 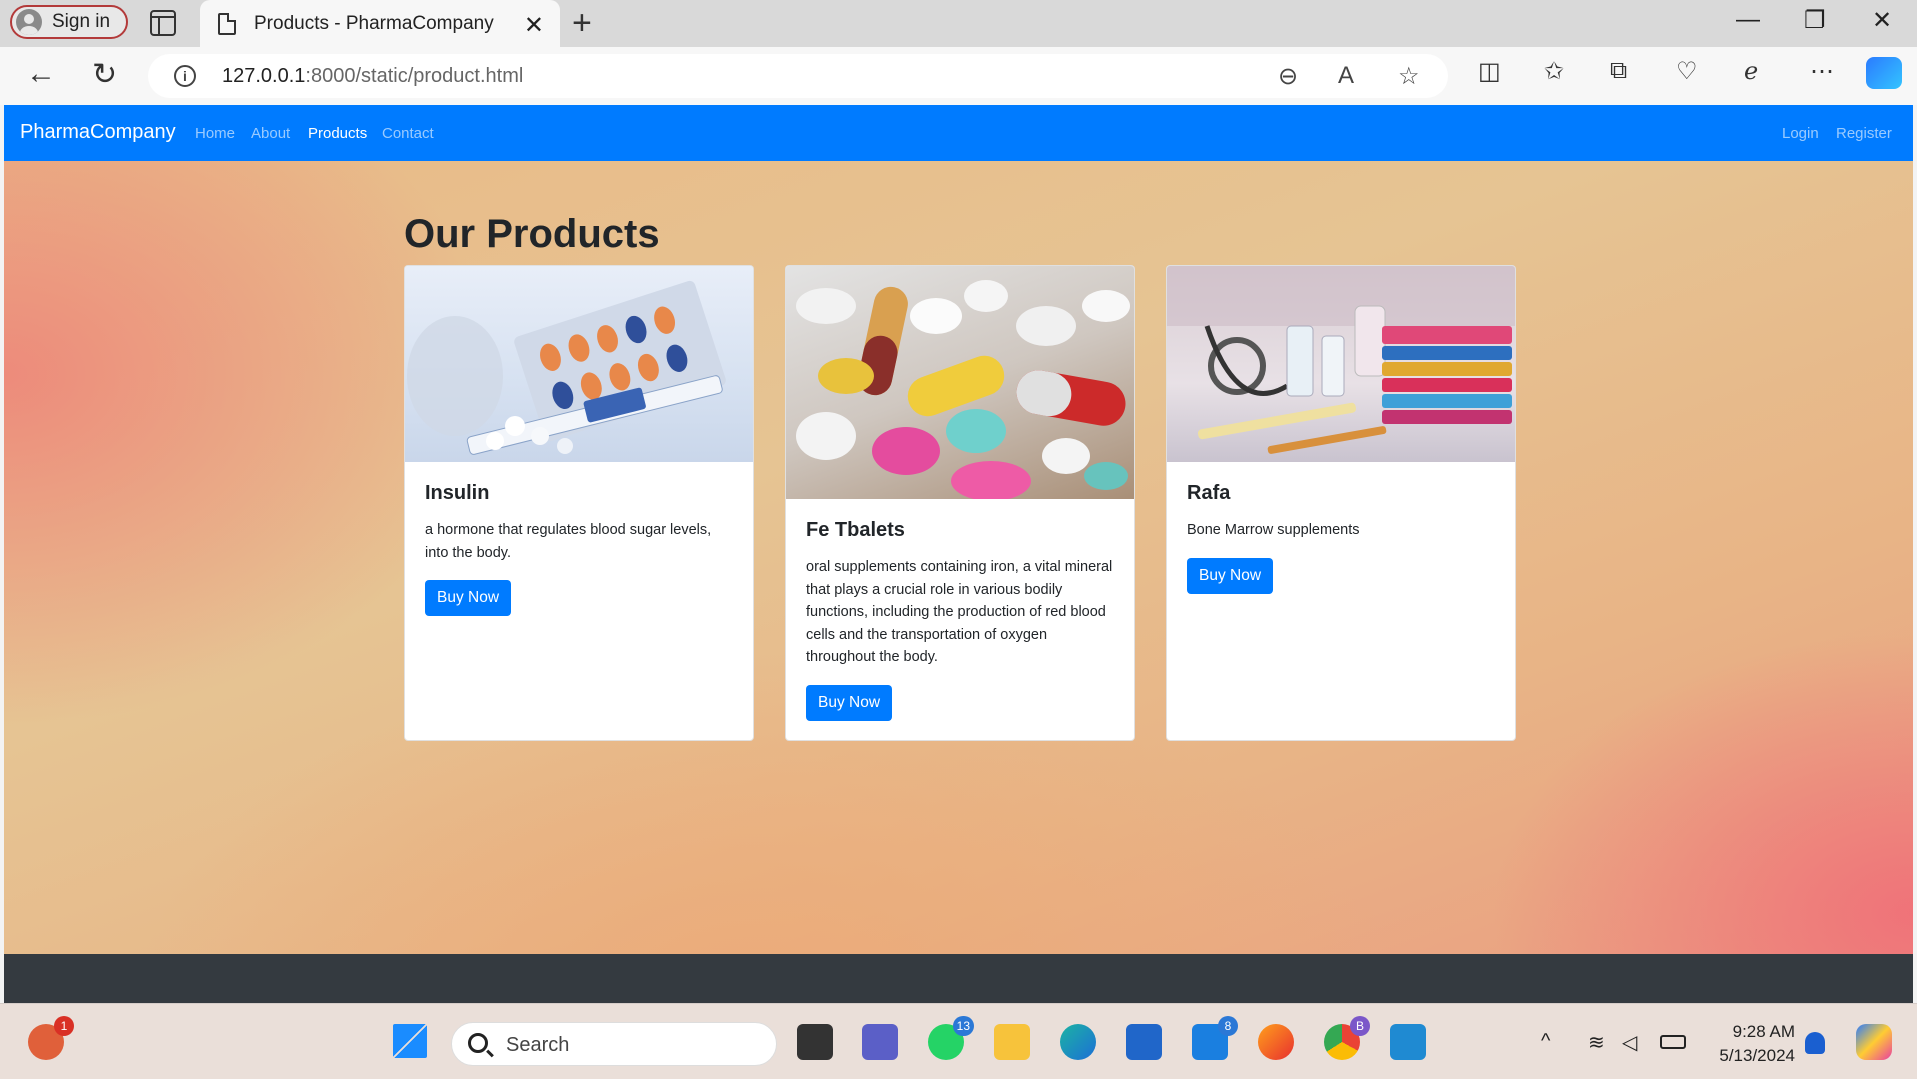 I want to click on windows-taskbar: 1 Search 13 8 B ^ ≋ ◁ 9:28 AM 5/13/2024, so click(x=958, y=1041).